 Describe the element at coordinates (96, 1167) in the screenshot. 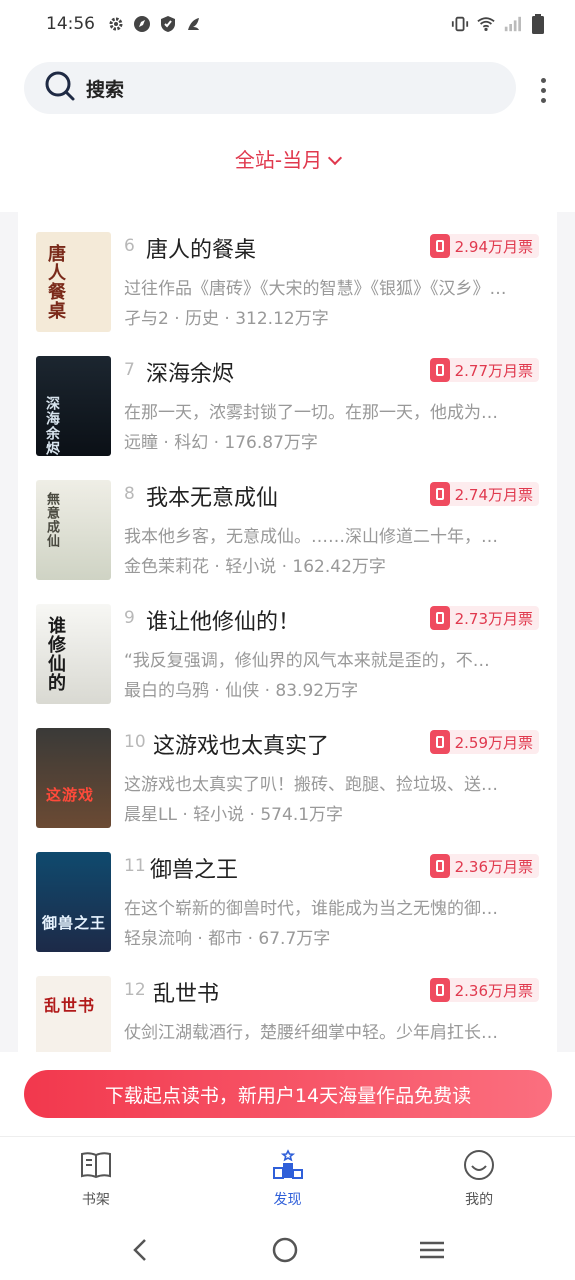

I see `book-icon` at that location.